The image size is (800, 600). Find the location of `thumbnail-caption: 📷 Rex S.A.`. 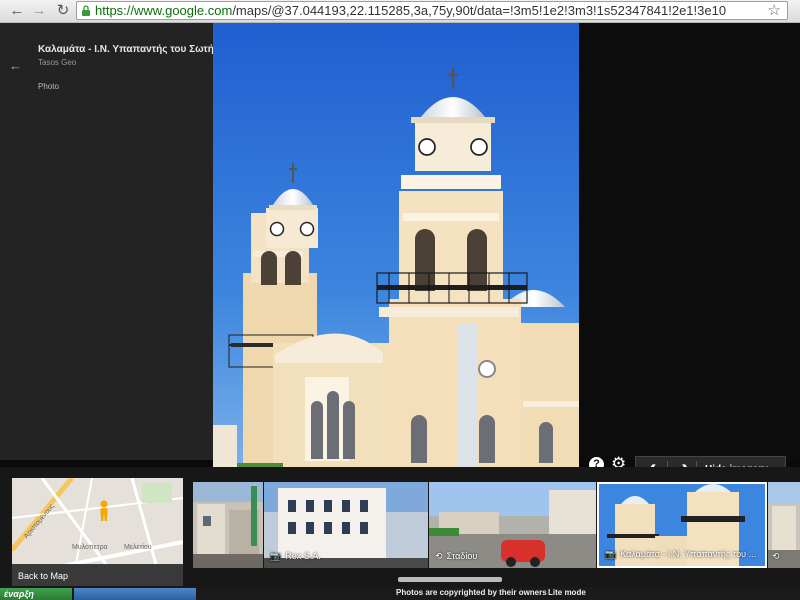

thumbnail-caption: 📷 Rex S.A. is located at coordinates (295, 556).